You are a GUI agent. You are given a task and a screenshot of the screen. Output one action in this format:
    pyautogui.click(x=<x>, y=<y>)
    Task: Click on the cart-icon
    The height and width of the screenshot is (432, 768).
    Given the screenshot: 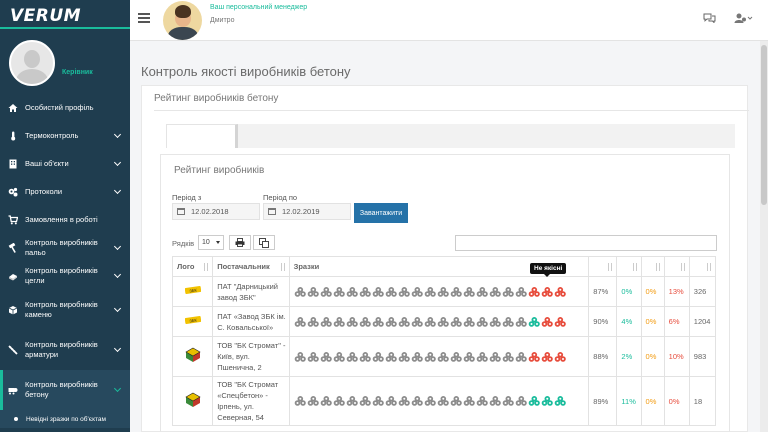 What is the action you would take?
    pyautogui.click(x=13, y=220)
    